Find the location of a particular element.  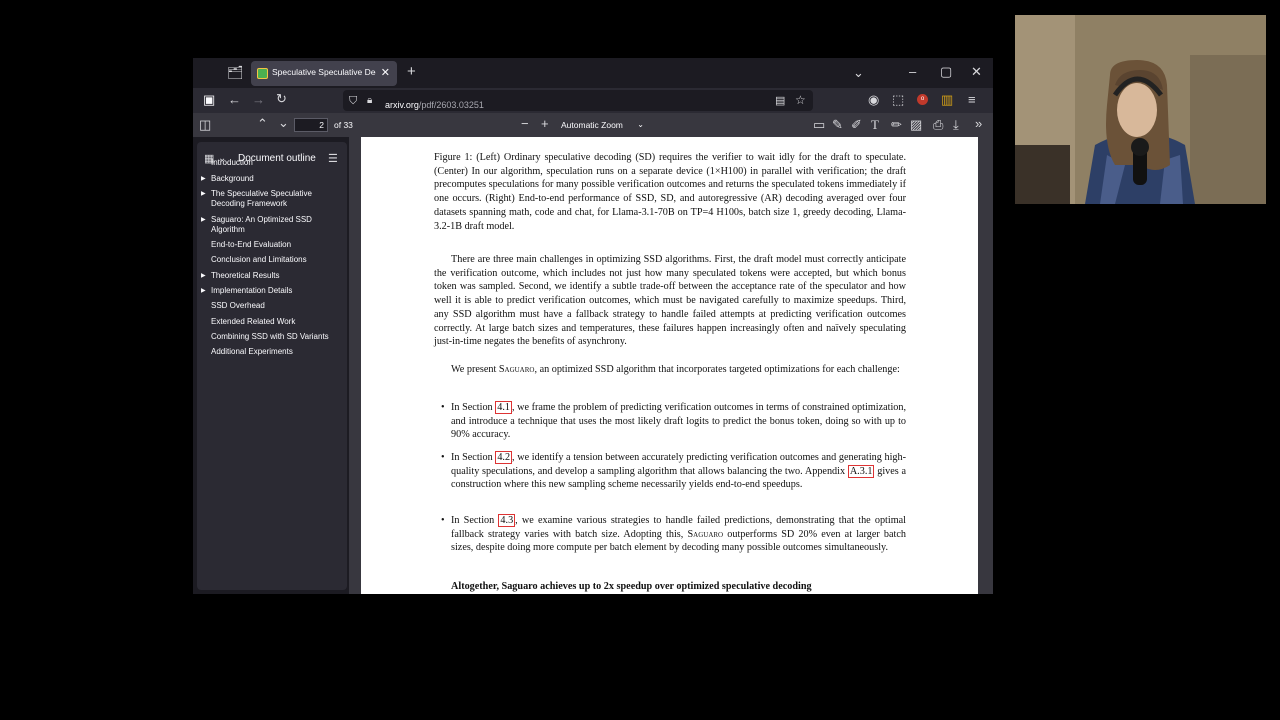

section-link-4-2: 4.2 is located at coordinates (504, 457).